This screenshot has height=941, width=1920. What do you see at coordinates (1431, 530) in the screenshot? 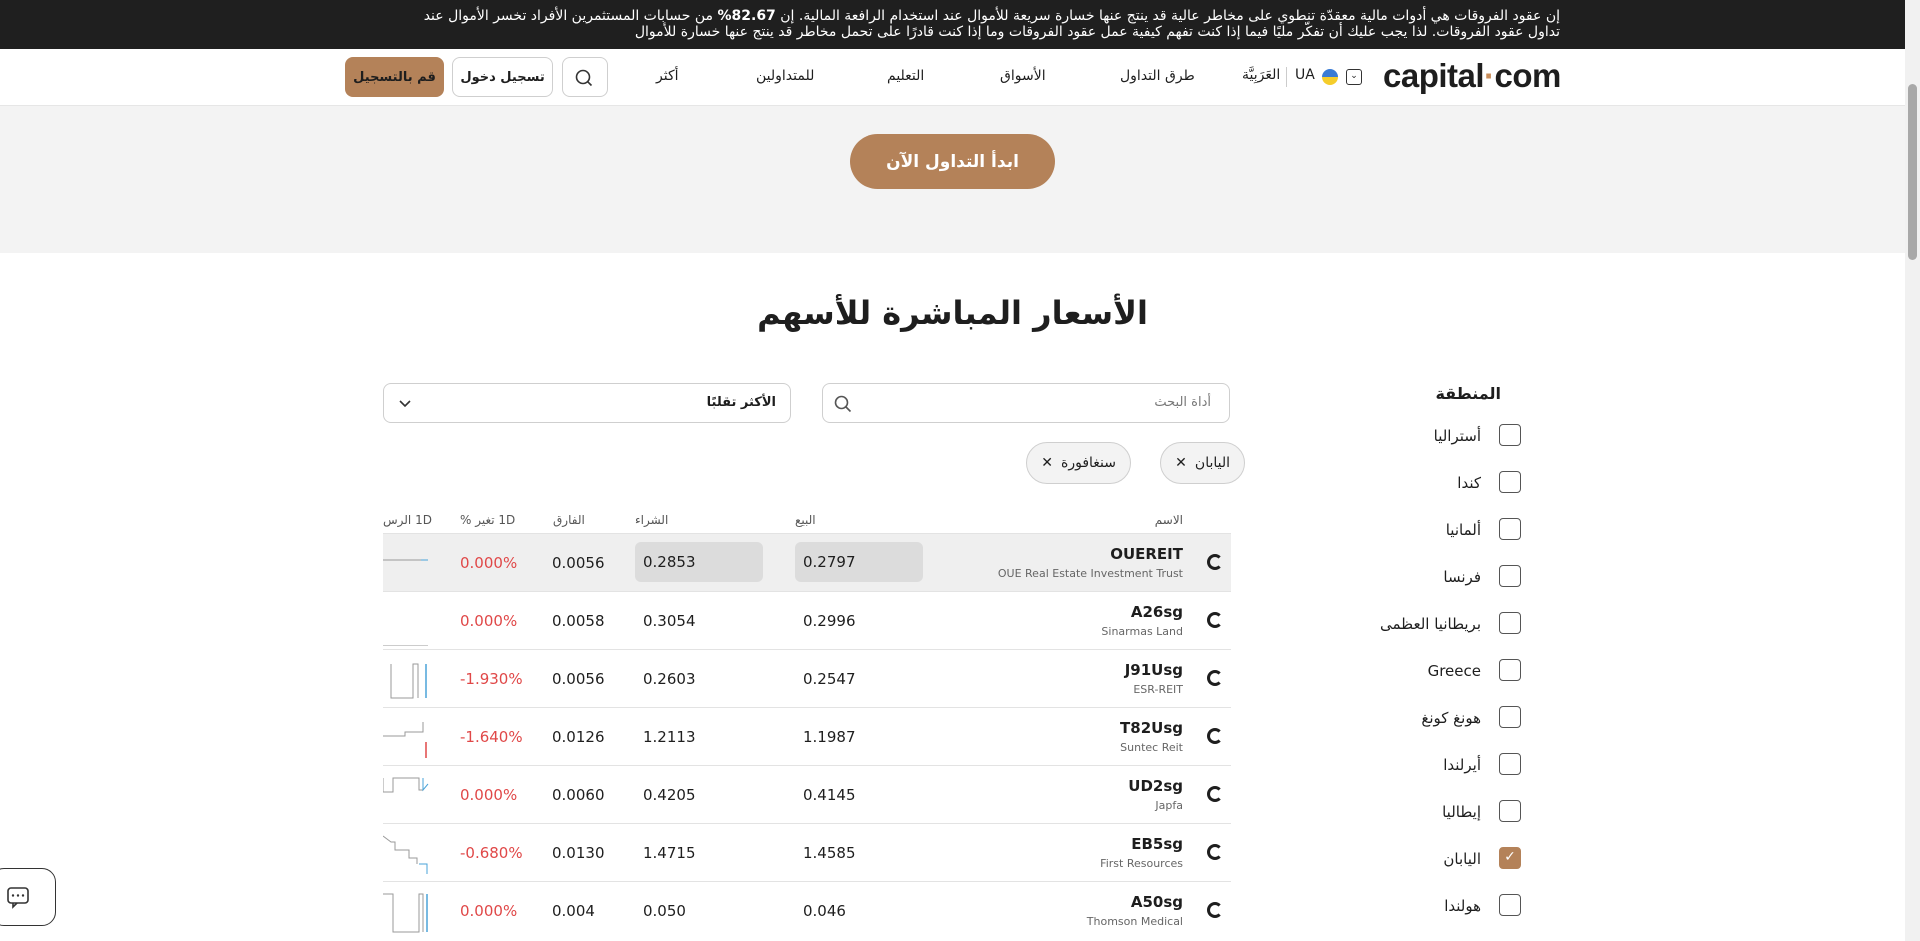
I see `region-filter-item: ألمانيا` at bounding box center [1431, 530].